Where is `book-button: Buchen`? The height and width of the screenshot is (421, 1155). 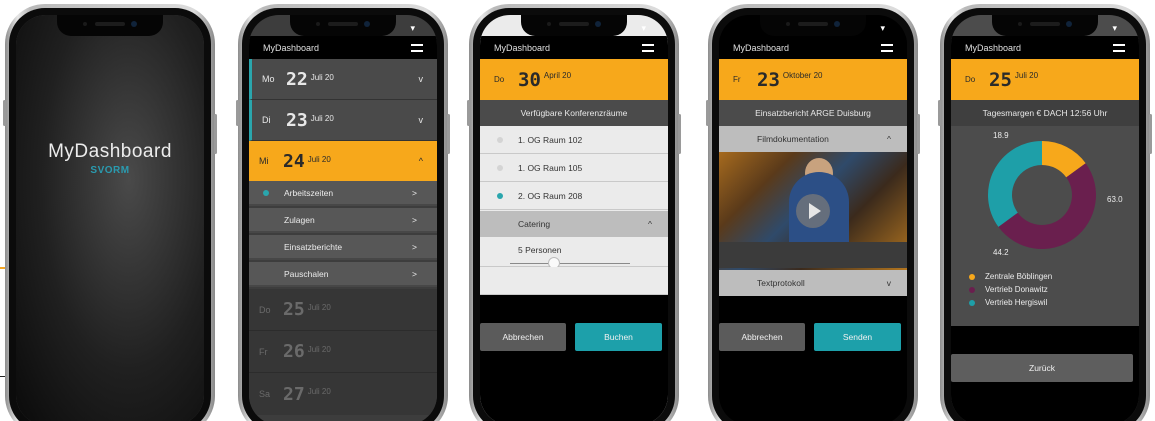
book-button: Buchen is located at coordinates (618, 337).